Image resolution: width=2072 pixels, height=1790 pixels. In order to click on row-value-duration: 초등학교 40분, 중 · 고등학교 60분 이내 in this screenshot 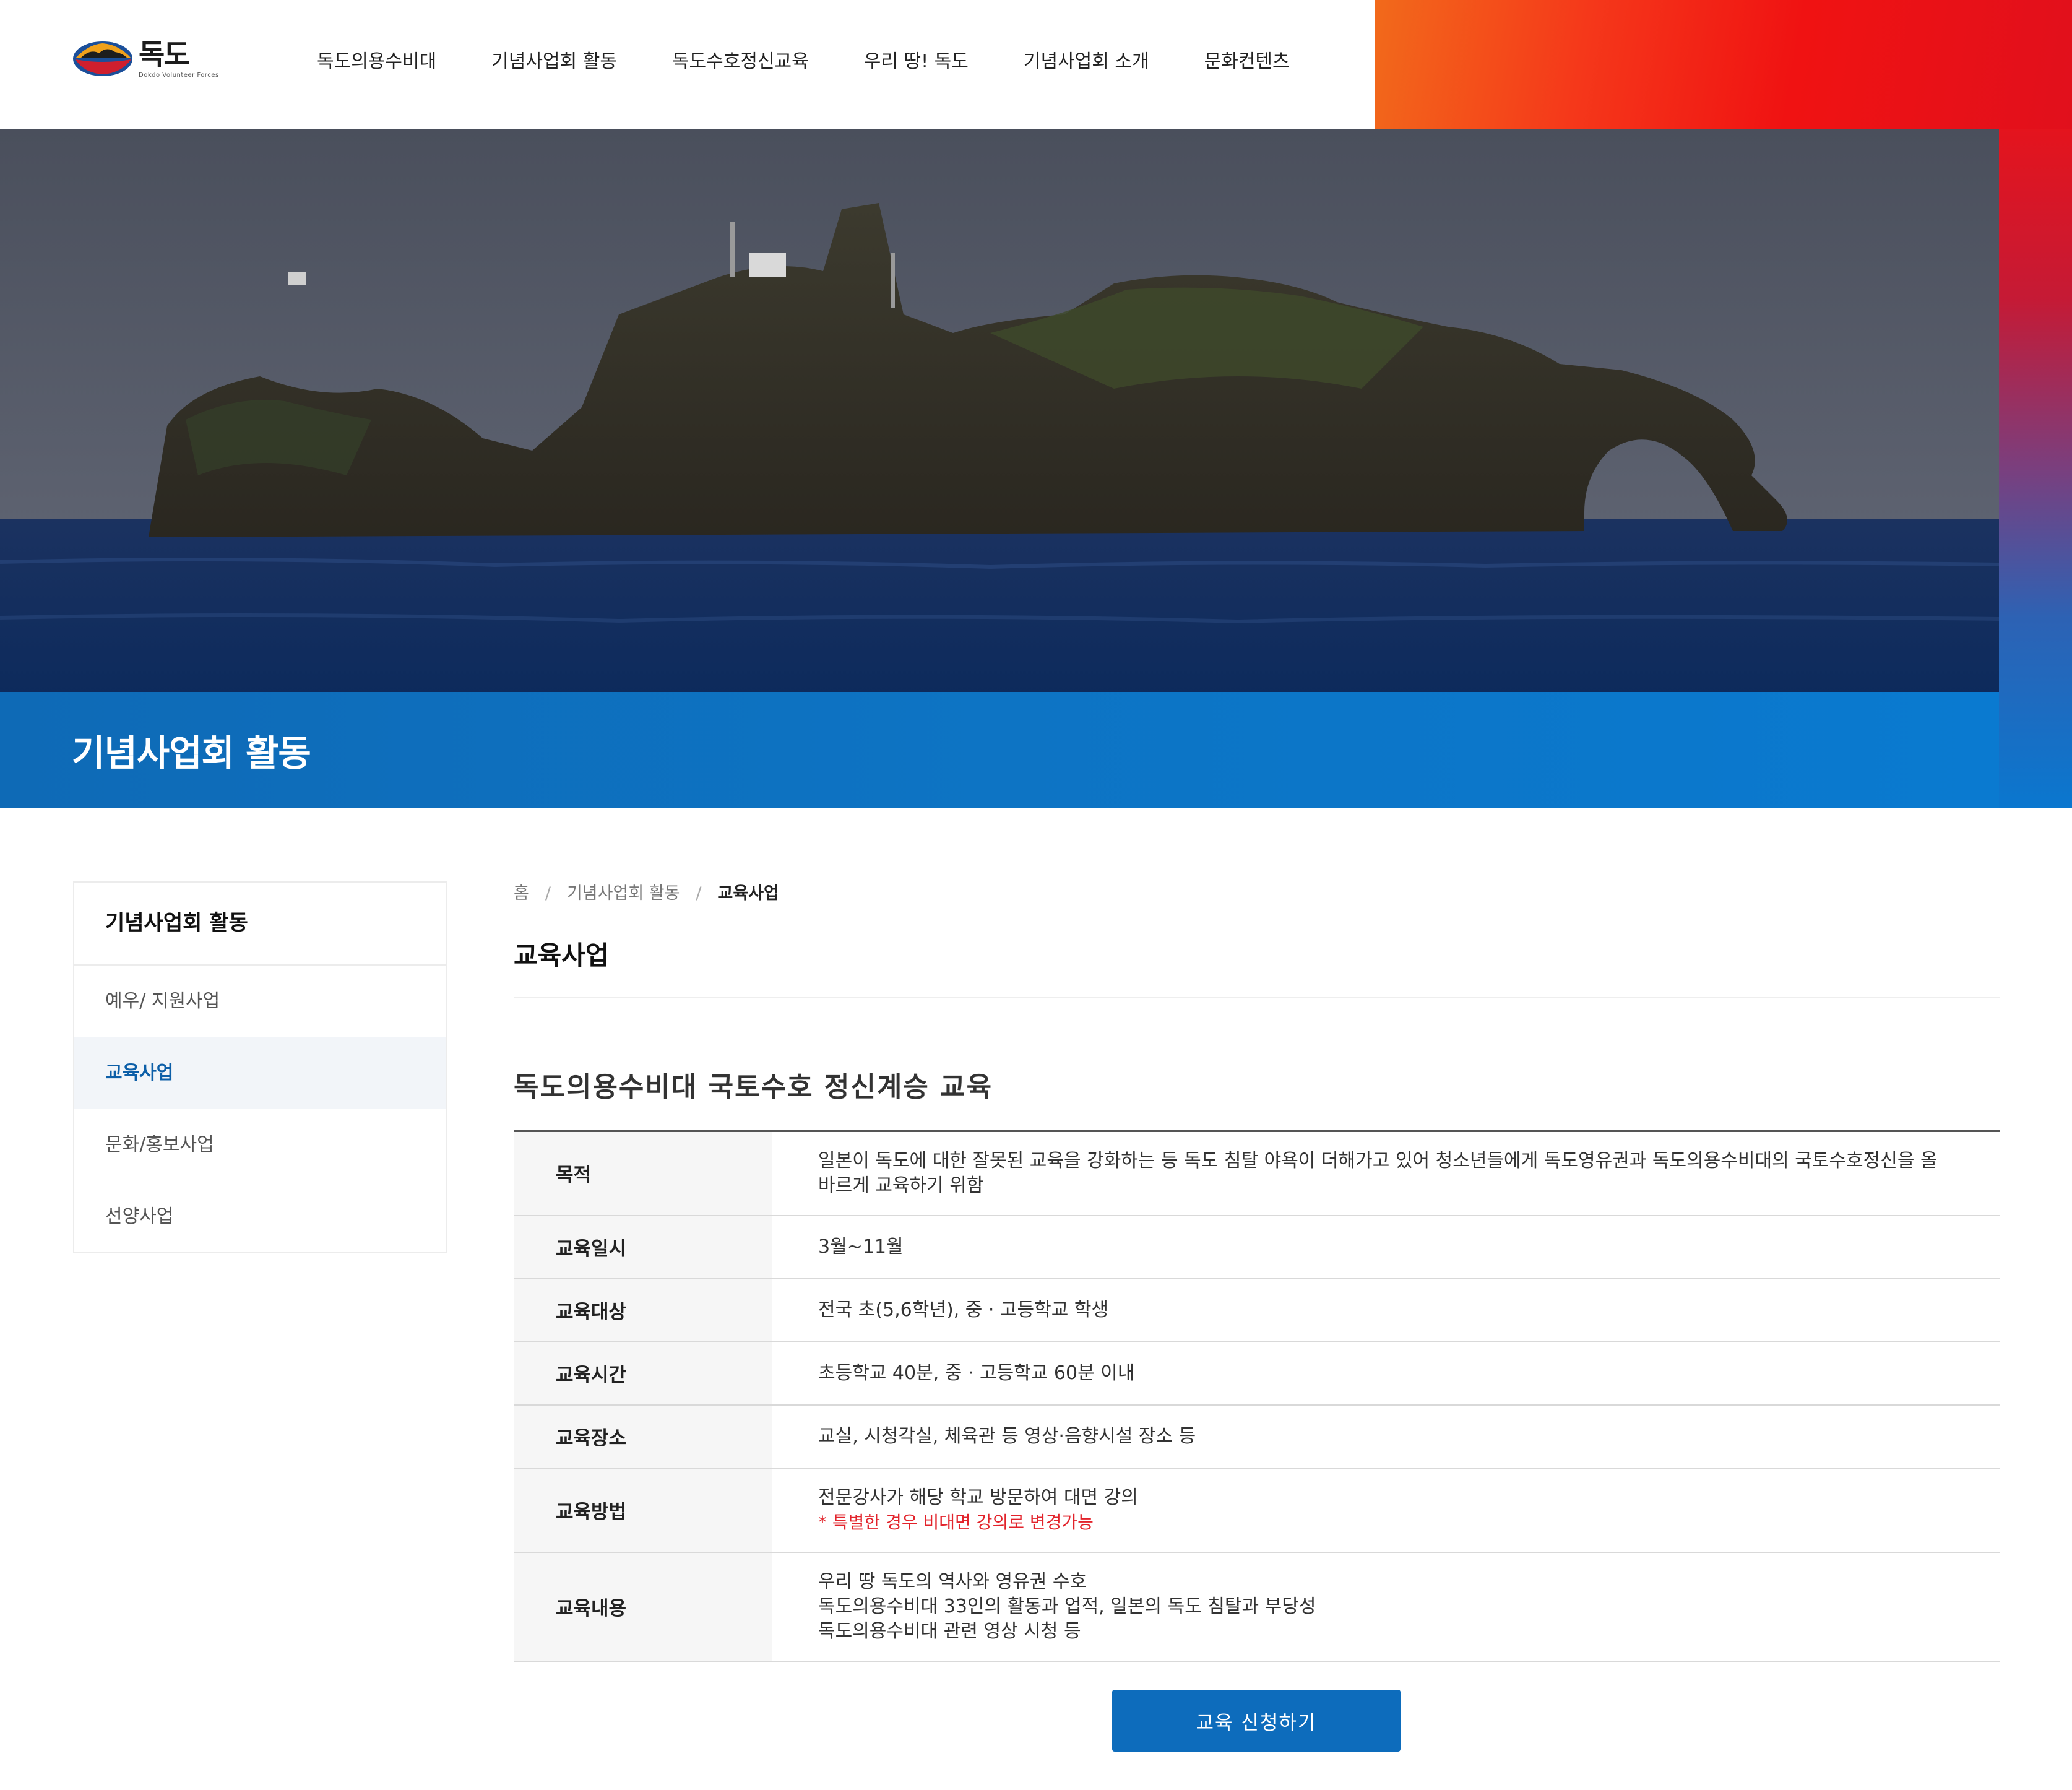, I will do `click(1386, 1373)`.